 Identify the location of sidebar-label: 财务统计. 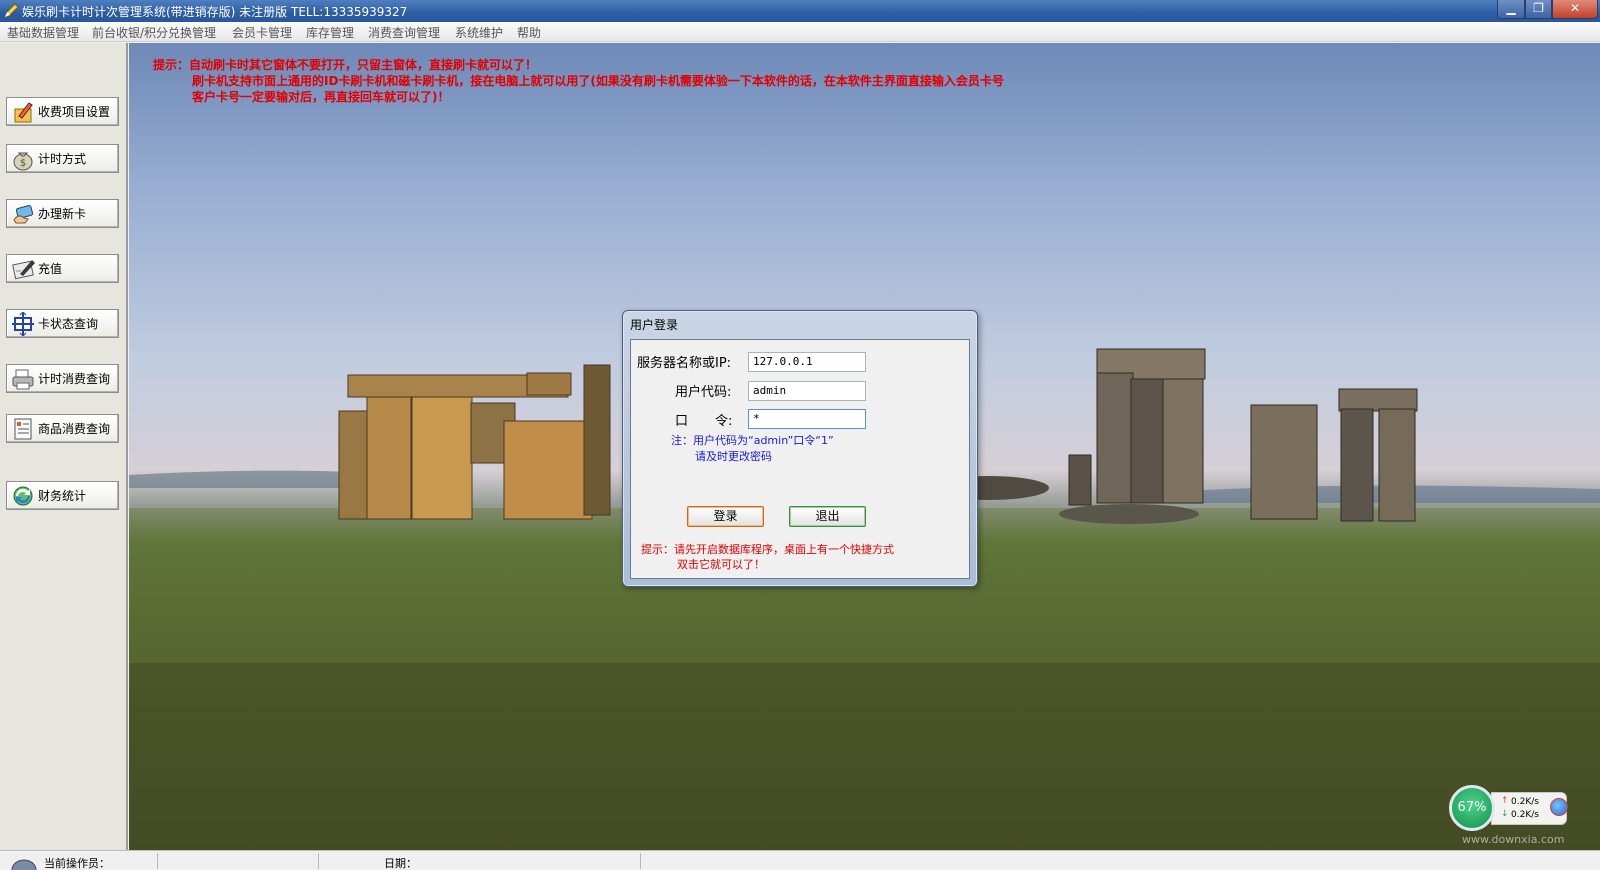
(62, 496).